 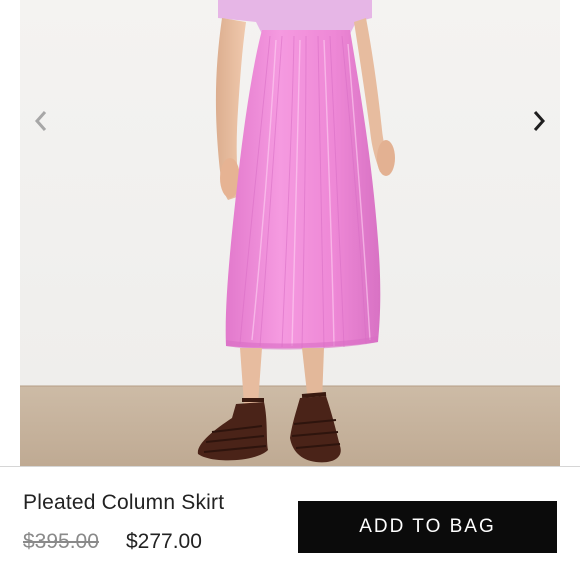 I want to click on original-price: $395.00, so click(x=61, y=541).